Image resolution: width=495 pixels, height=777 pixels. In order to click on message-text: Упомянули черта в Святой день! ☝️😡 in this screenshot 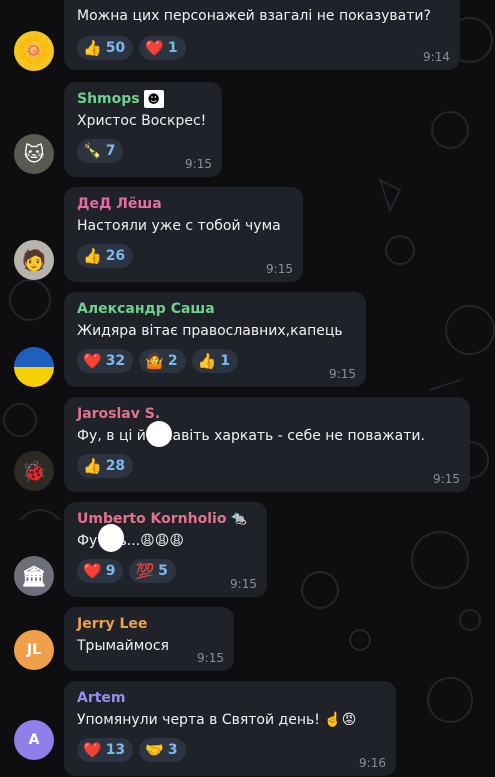, I will do `click(217, 720)`.